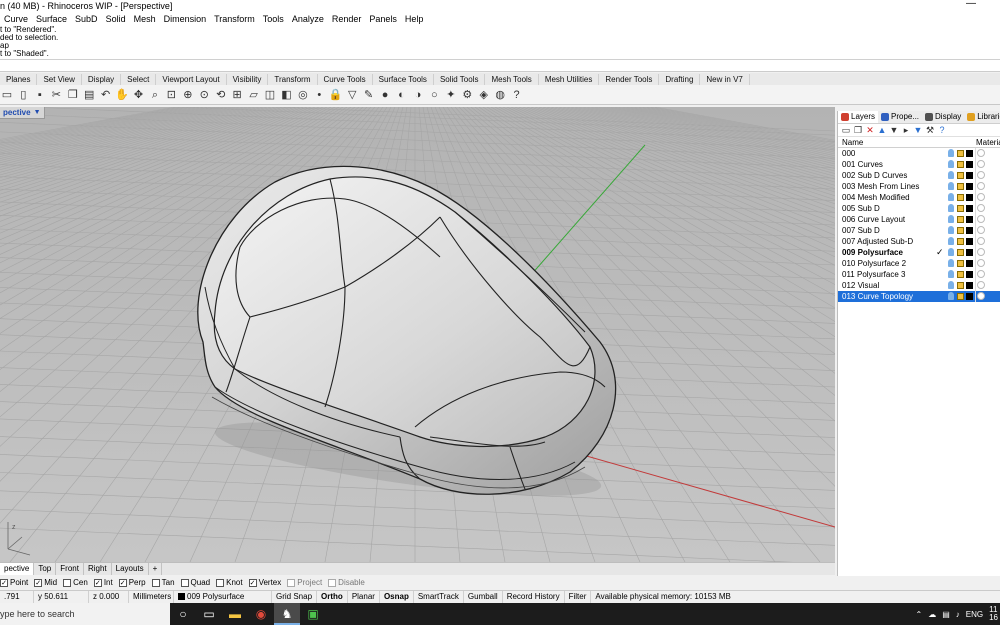  What do you see at coordinates (862, 164) in the screenshot?
I see `layer-name: 001 Curves` at bounding box center [862, 164].